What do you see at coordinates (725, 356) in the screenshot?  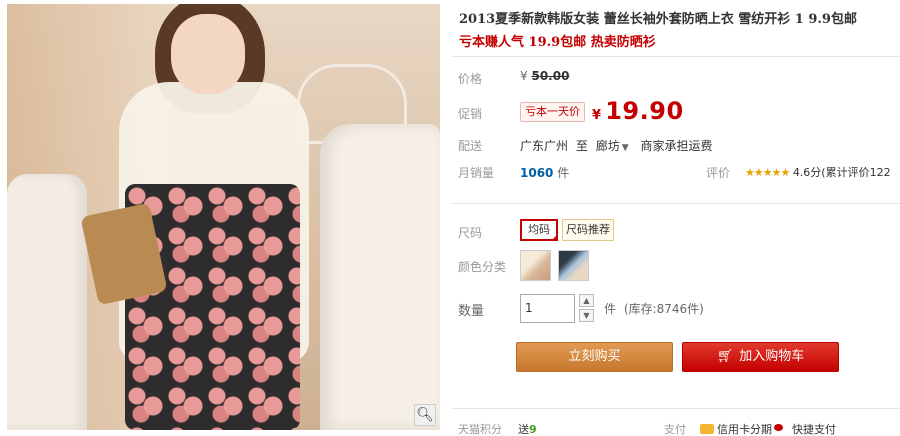 I see `cart-icon: 🛒︎` at bounding box center [725, 356].